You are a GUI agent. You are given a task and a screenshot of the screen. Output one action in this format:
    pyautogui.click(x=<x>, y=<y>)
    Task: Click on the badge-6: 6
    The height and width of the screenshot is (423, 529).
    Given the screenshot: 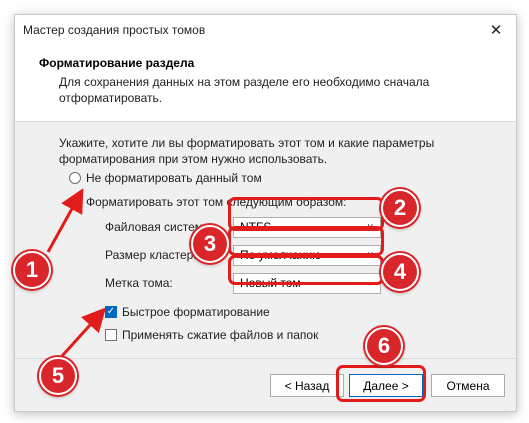 What is the action you would take?
    pyautogui.click(x=384, y=346)
    